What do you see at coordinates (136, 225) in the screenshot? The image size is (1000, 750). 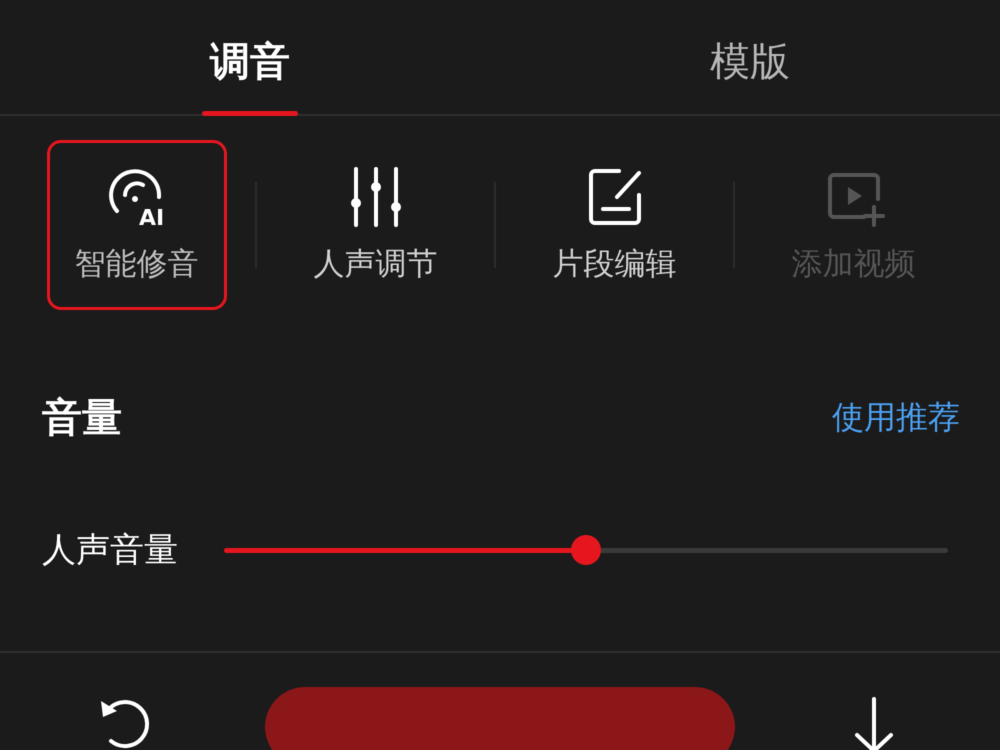 I see `tool-button: AI 智能修音` at bounding box center [136, 225].